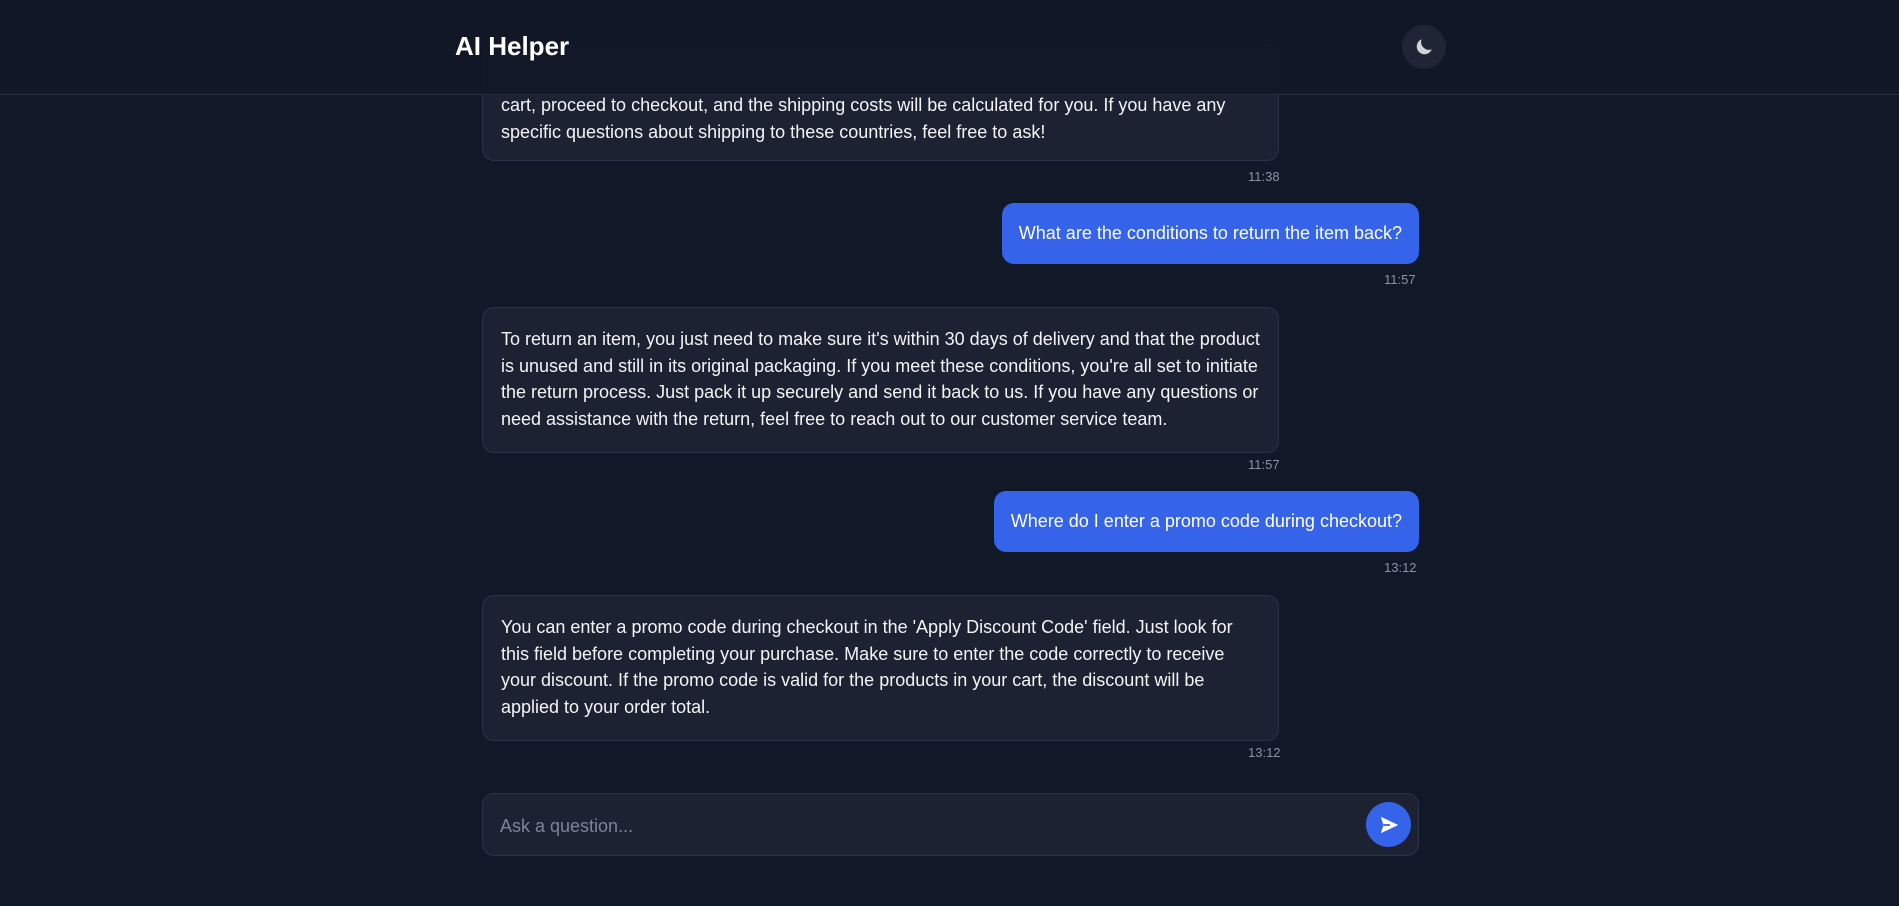  I want to click on send-button, so click(1388, 824).